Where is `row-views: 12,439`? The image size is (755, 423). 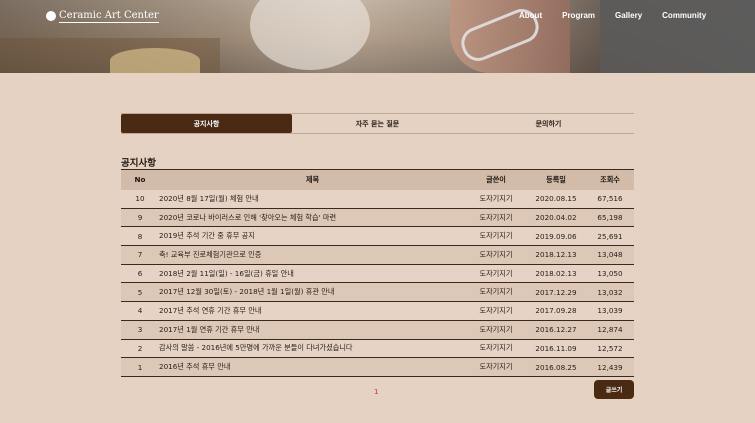 row-views: 12,439 is located at coordinates (610, 367).